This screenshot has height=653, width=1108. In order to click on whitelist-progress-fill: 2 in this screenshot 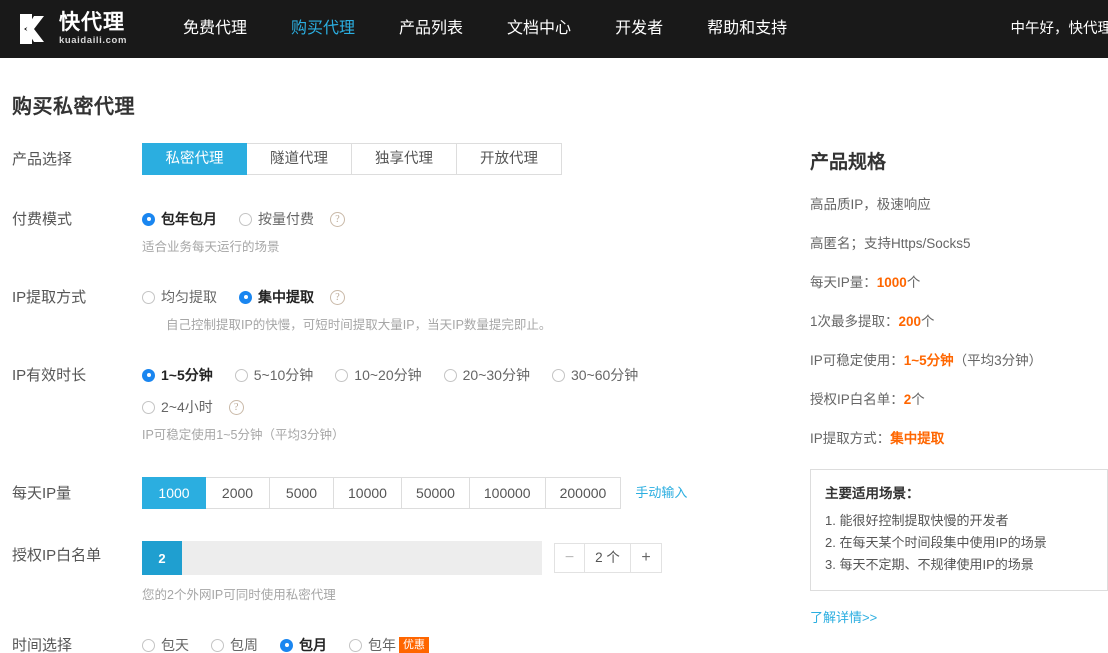, I will do `click(162, 558)`.